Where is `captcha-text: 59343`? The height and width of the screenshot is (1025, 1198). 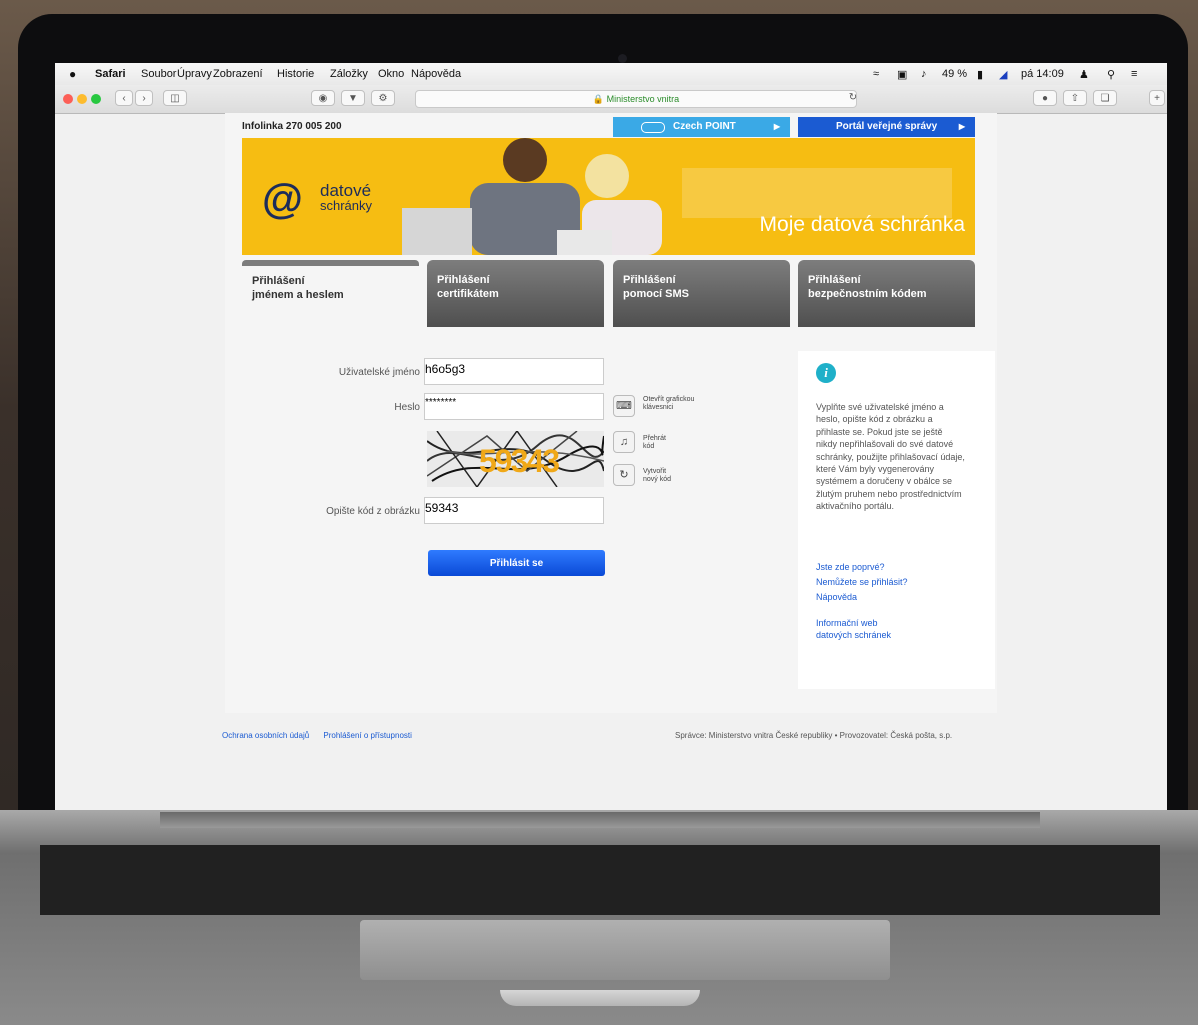
captcha-text: 59343 is located at coordinates (519, 461).